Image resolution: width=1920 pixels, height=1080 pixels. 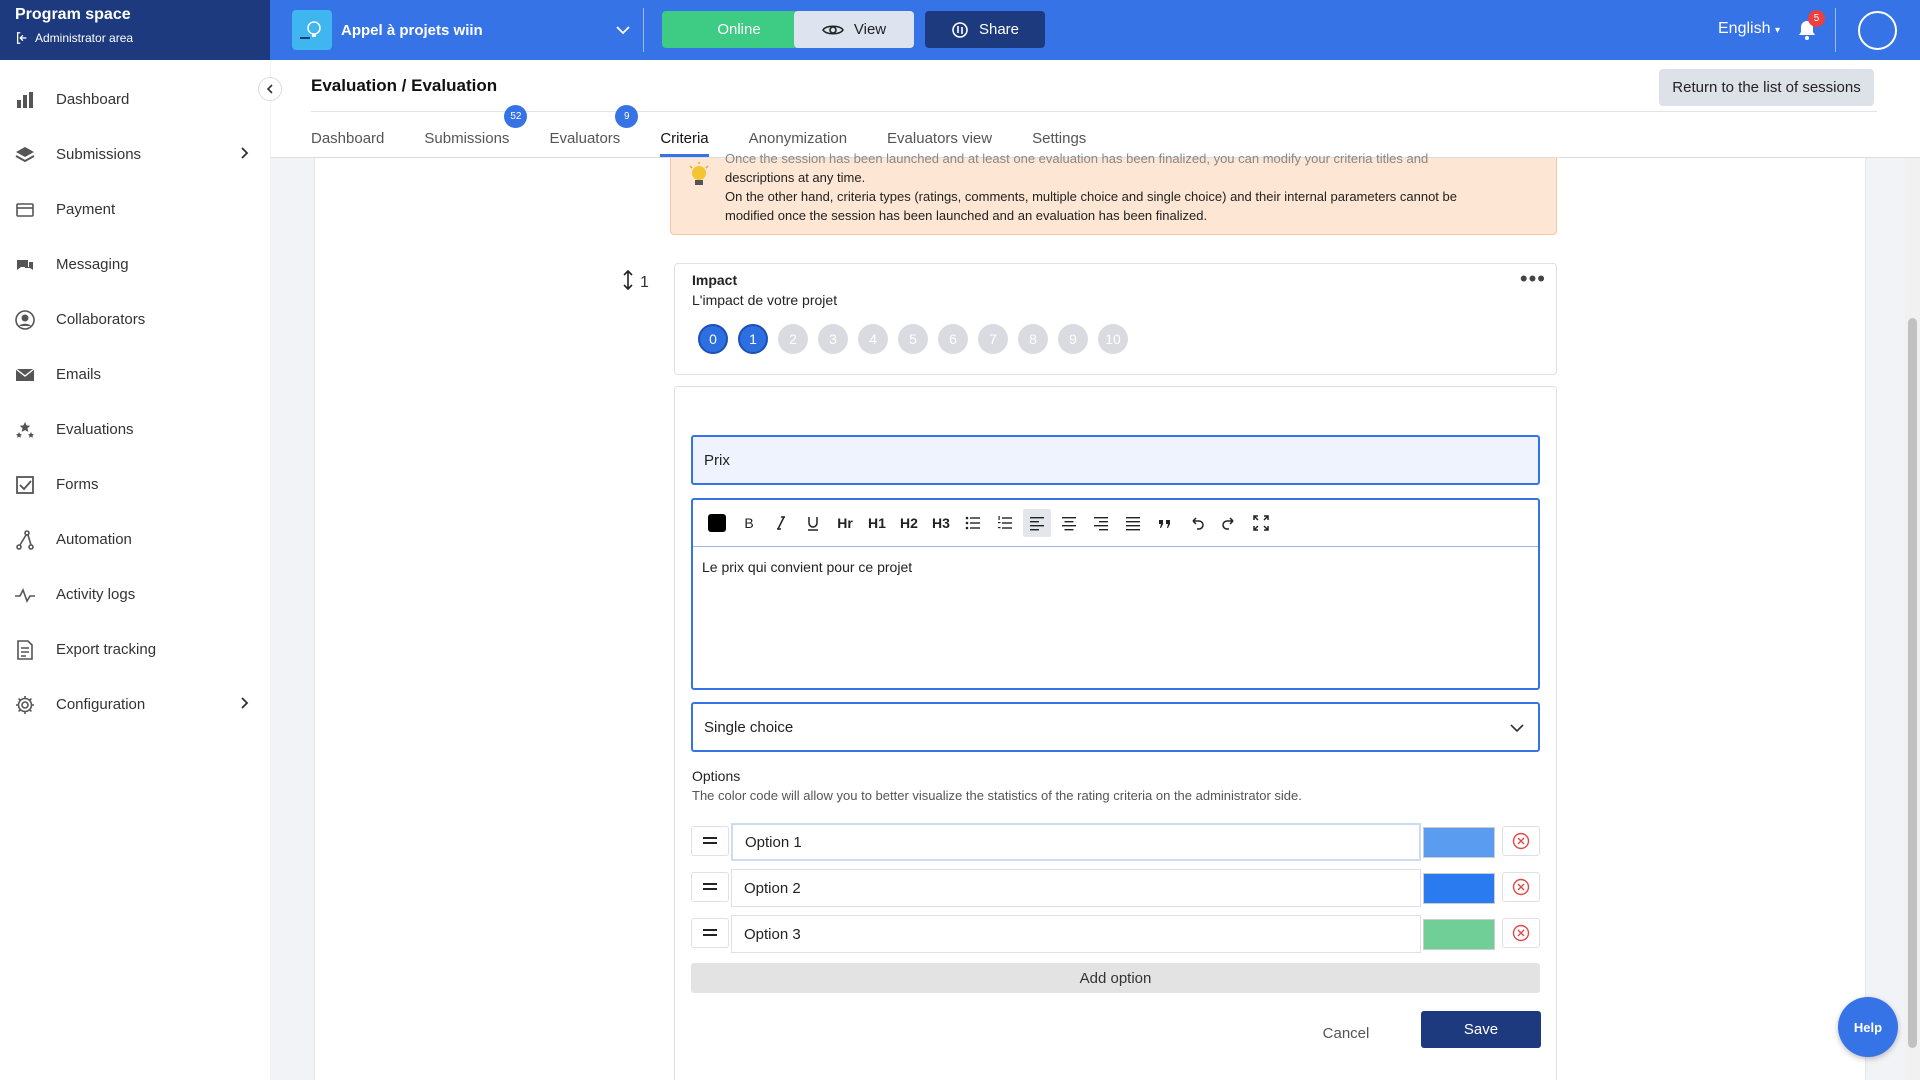 I want to click on option-row: Option 2, so click(x=1115, y=888).